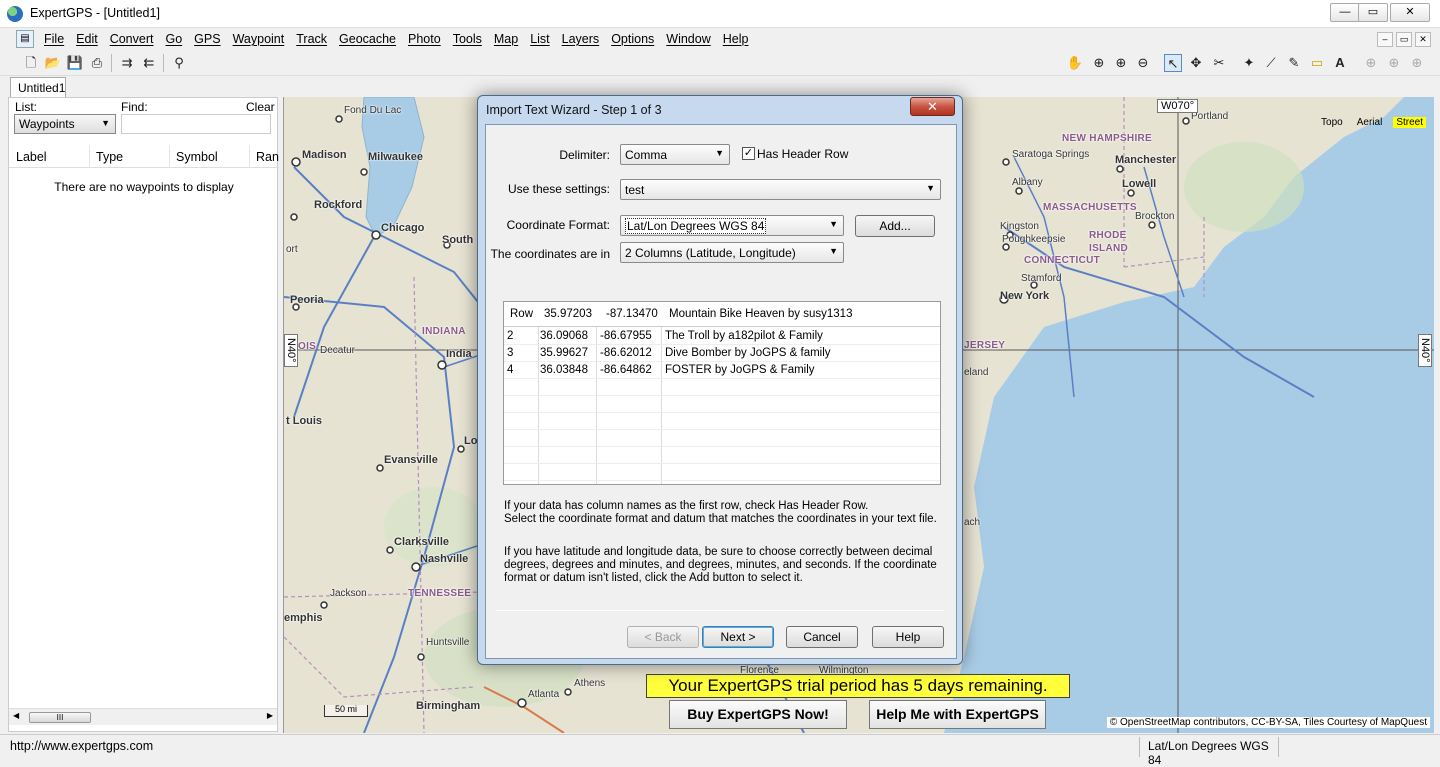 This screenshot has height=767, width=1440. Describe the element at coordinates (1121, 63) in the screenshot. I see `zoom-in-icon: ⊕` at that location.